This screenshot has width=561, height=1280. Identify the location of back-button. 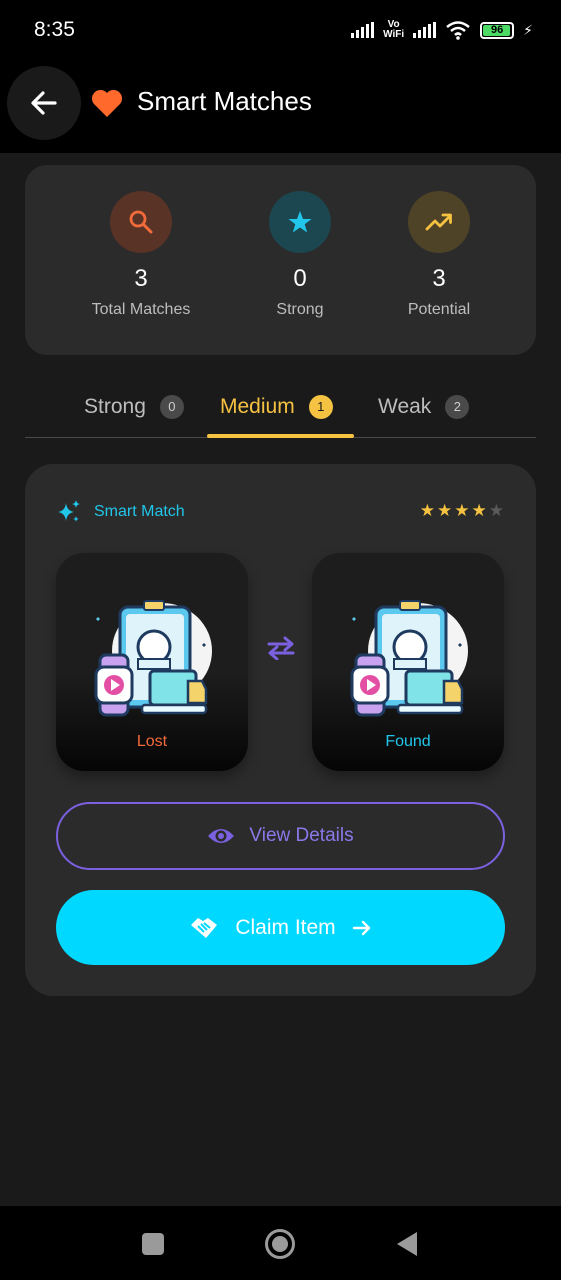
(44, 103).